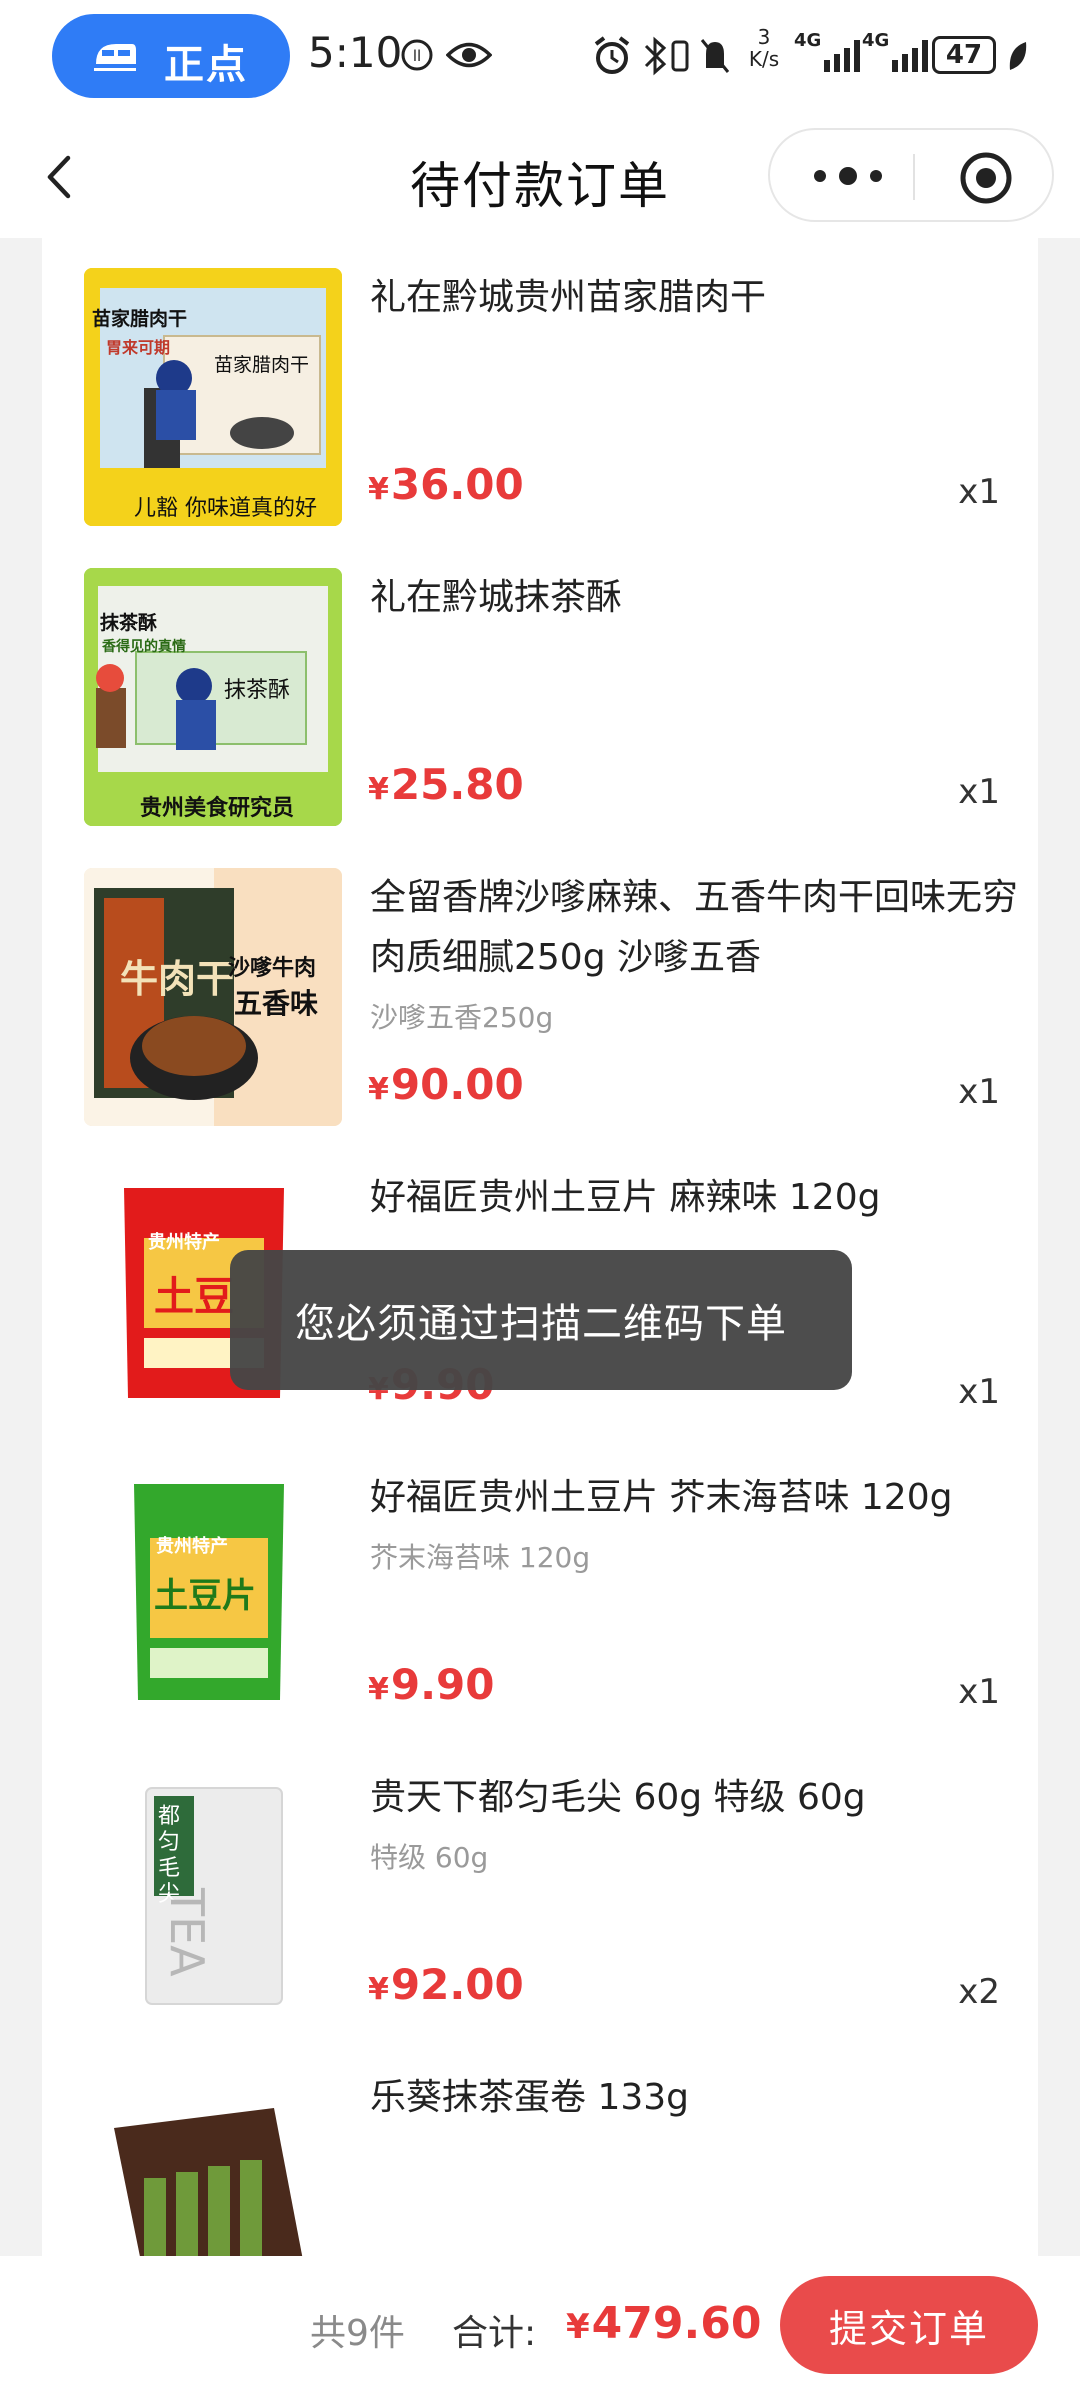 The image size is (1080, 2400). What do you see at coordinates (115, 57) in the screenshot?
I see `train-icon` at bounding box center [115, 57].